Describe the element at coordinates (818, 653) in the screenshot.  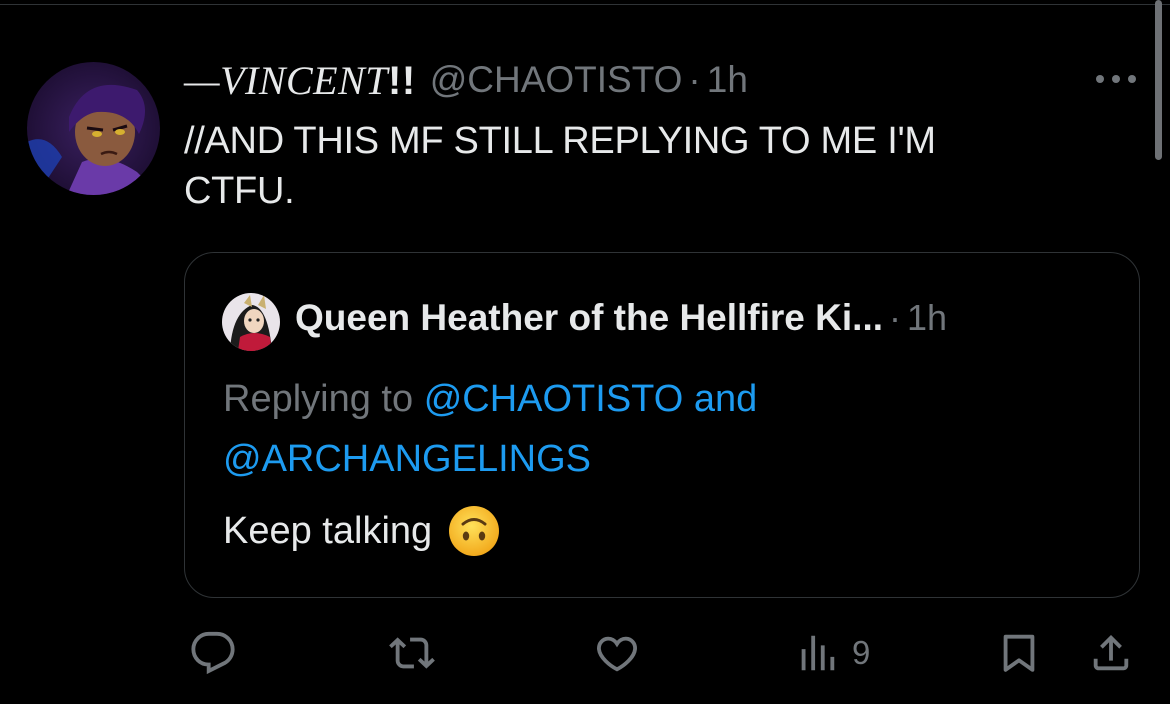
I see `views-icon` at that location.